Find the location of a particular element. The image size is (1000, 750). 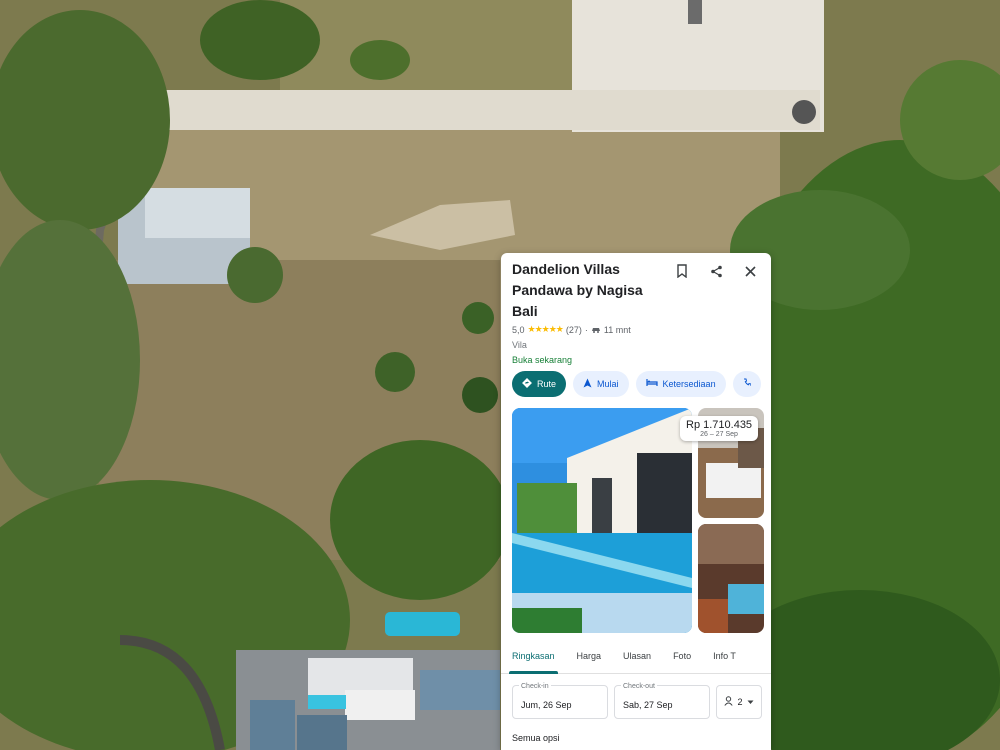

review-count: (27) is located at coordinates (574, 330).